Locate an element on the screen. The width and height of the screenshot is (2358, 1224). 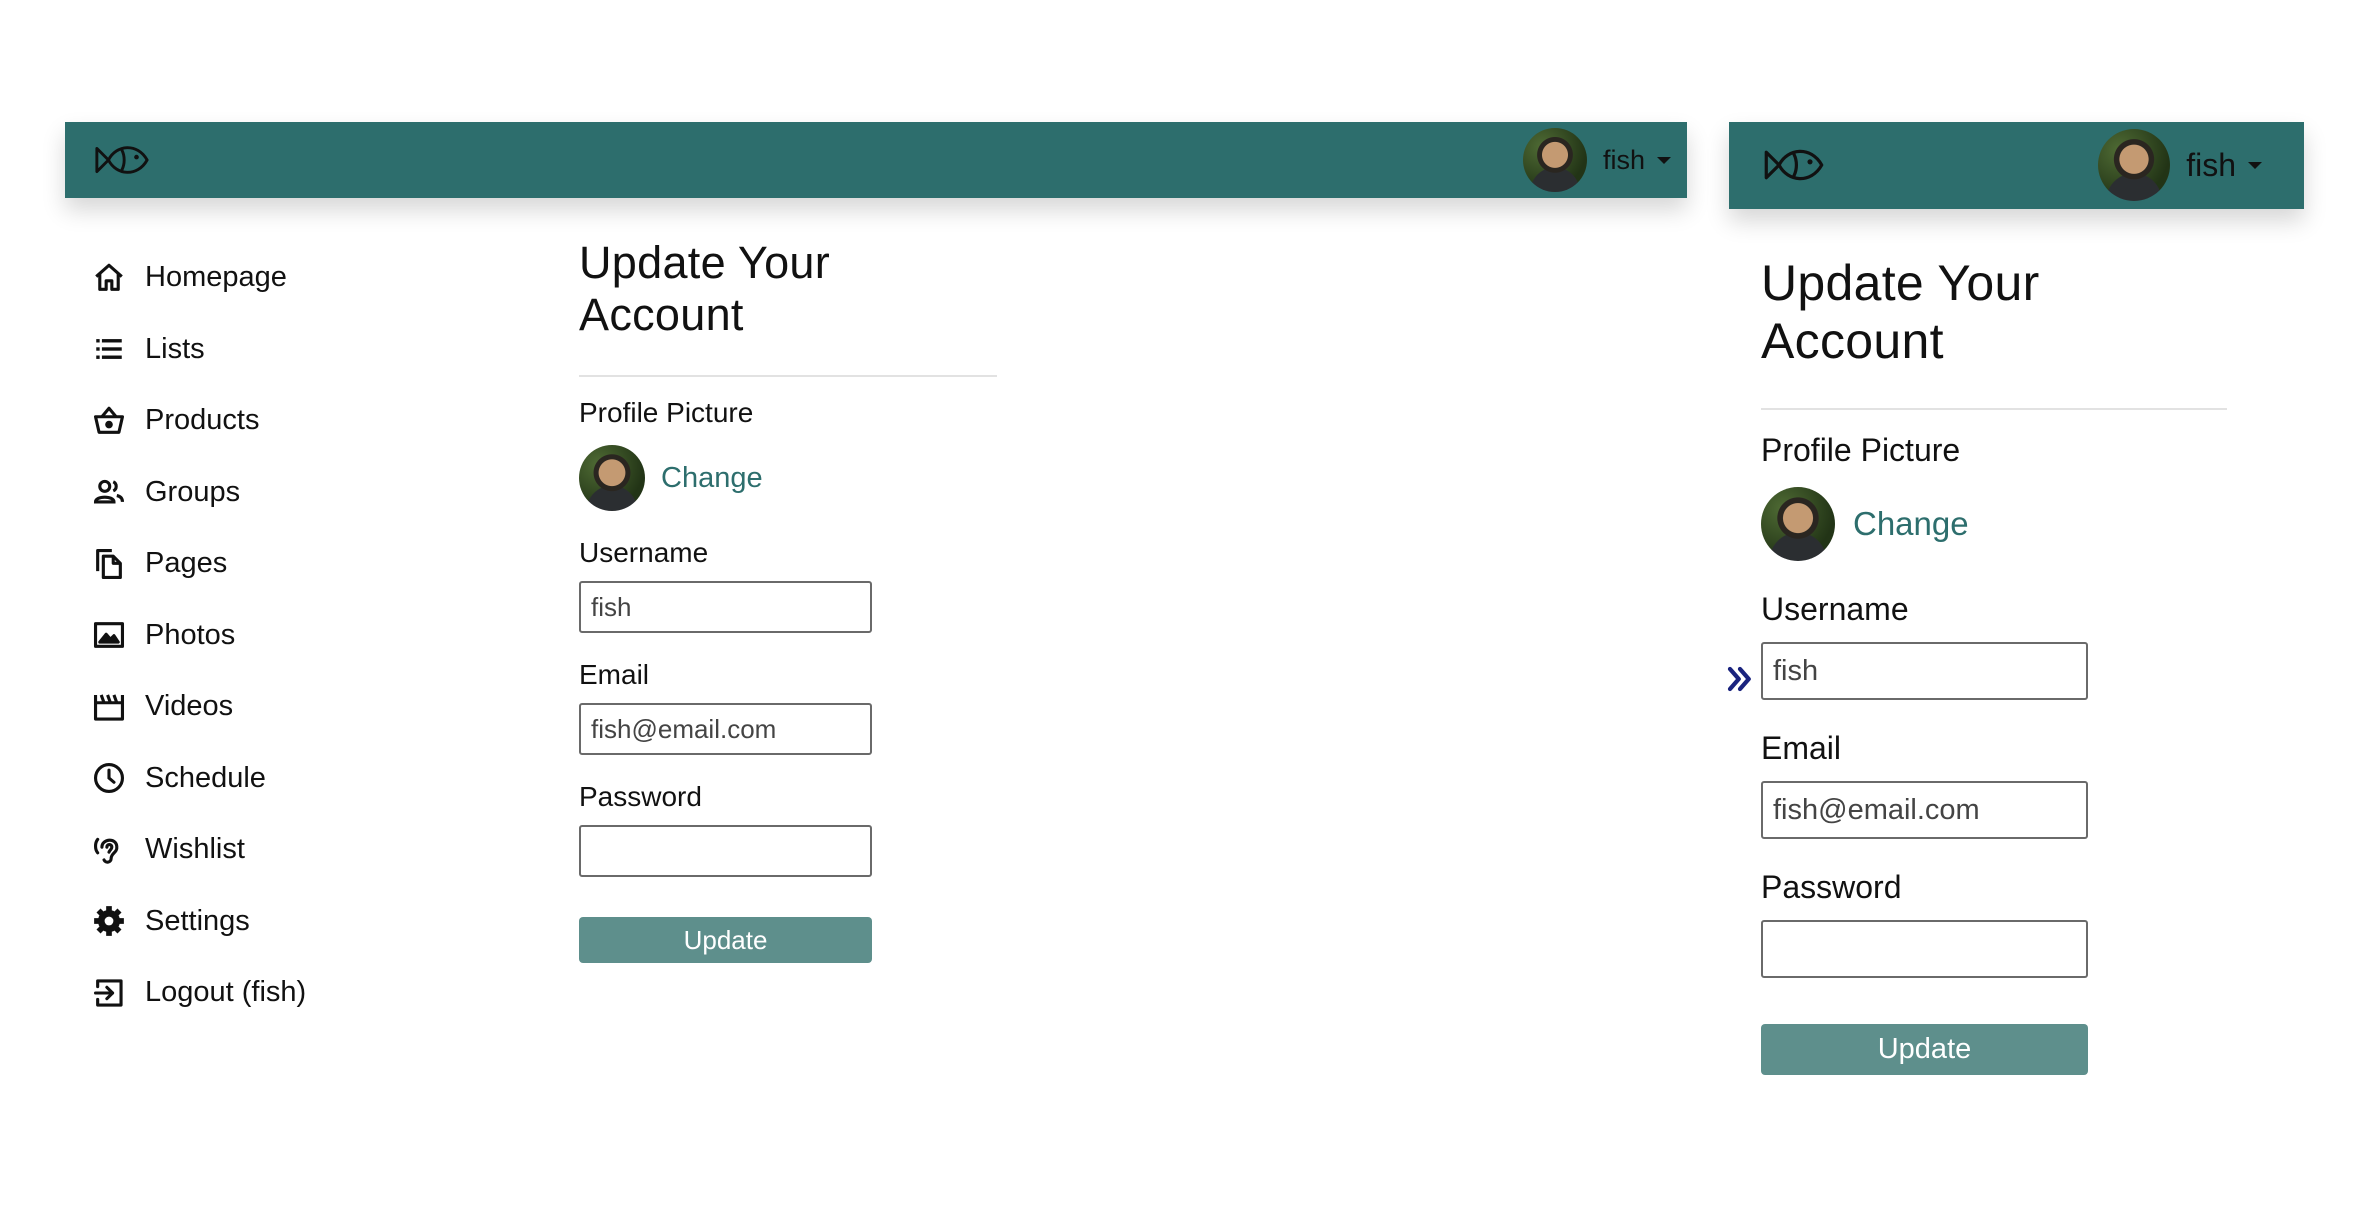
sidebar-item-label: Pages is located at coordinates (186, 563).